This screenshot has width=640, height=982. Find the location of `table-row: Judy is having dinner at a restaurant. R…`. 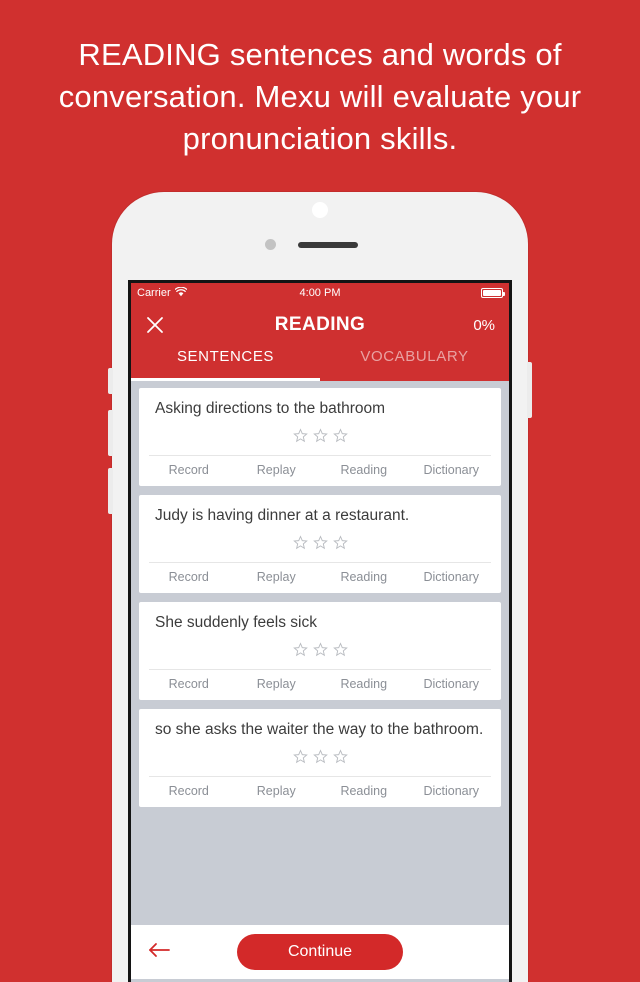

table-row: Judy is having dinner at a restaurant. R… is located at coordinates (320, 544).